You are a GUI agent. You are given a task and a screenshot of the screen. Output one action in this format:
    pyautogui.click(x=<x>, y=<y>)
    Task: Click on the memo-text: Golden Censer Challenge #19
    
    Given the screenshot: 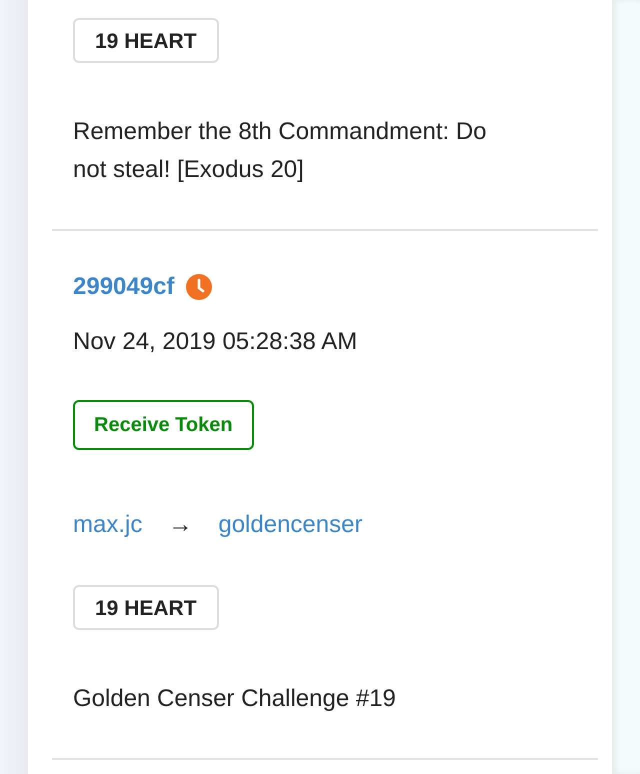 What is the action you would take?
    pyautogui.click(x=235, y=699)
    